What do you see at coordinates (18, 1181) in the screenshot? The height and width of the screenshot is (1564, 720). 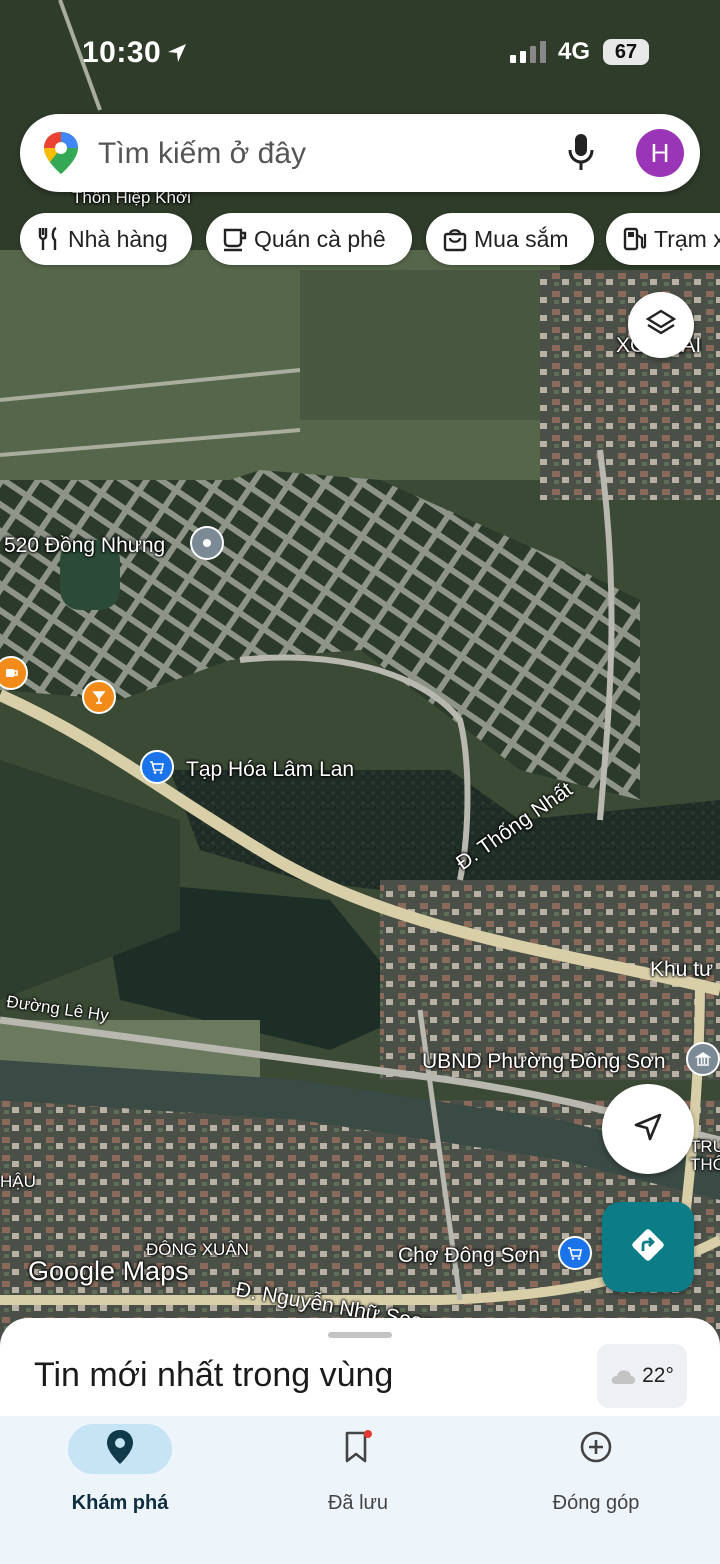 I see `map-label-hau: HẬU` at bounding box center [18, 1181].